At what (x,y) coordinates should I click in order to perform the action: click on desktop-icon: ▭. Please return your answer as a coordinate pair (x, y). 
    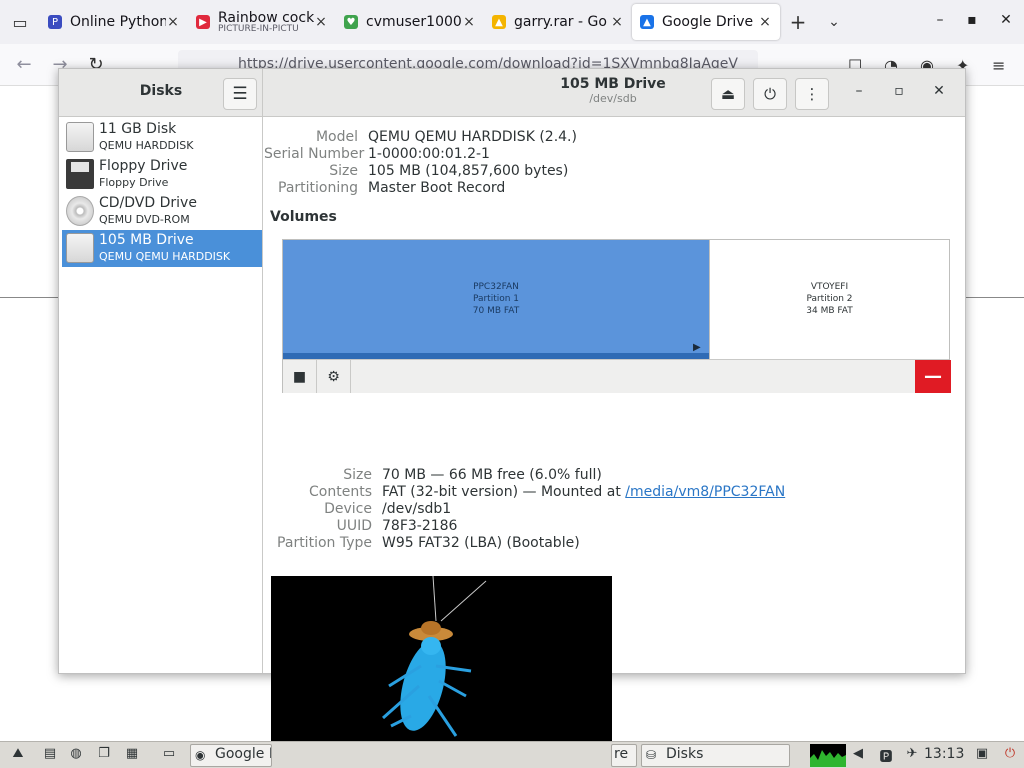
    Looking at the image, I should click on (169, 755).